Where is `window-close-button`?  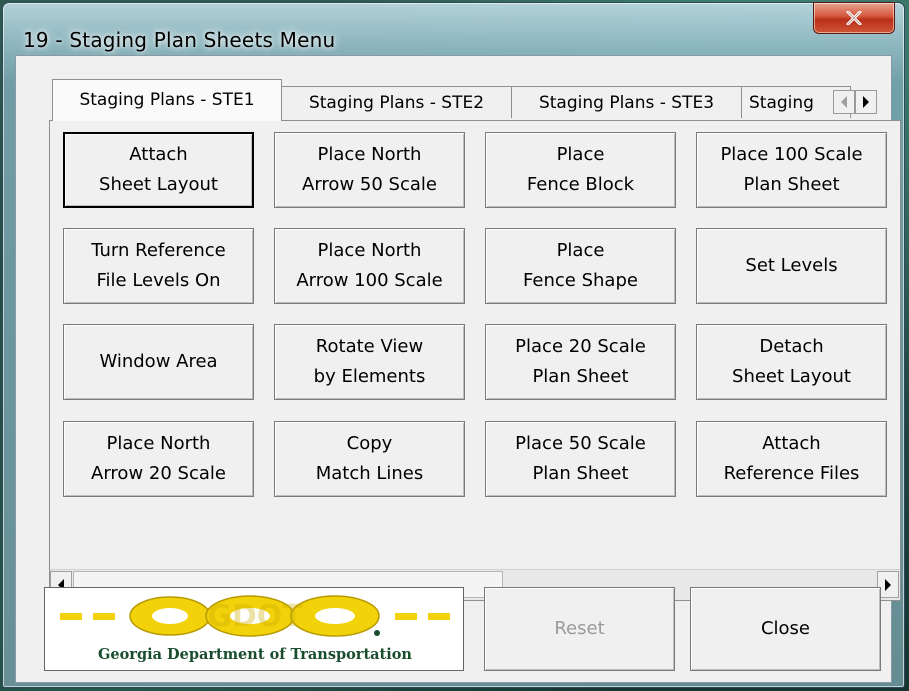
window-close-button is located at coordinates (854, 18).